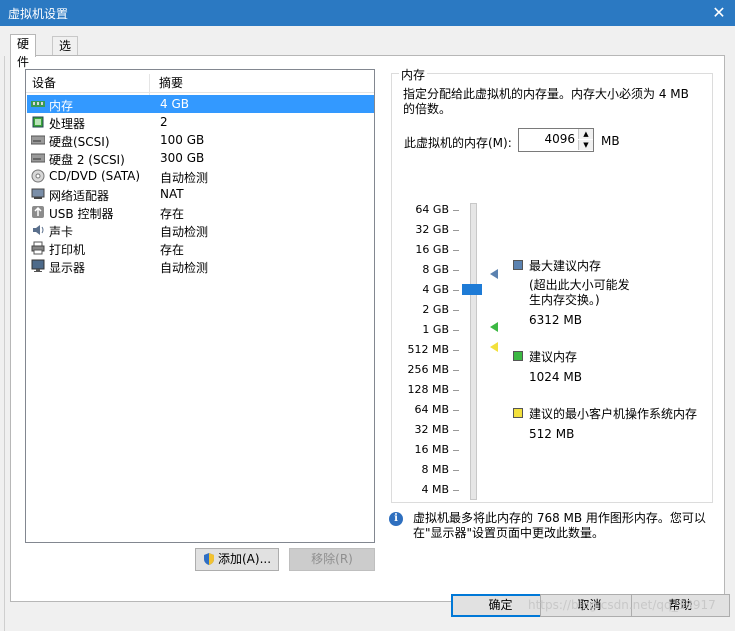 The width and height of the screenshot is (735, 631). I want to click on device-name: 内存, so click(61, 106).